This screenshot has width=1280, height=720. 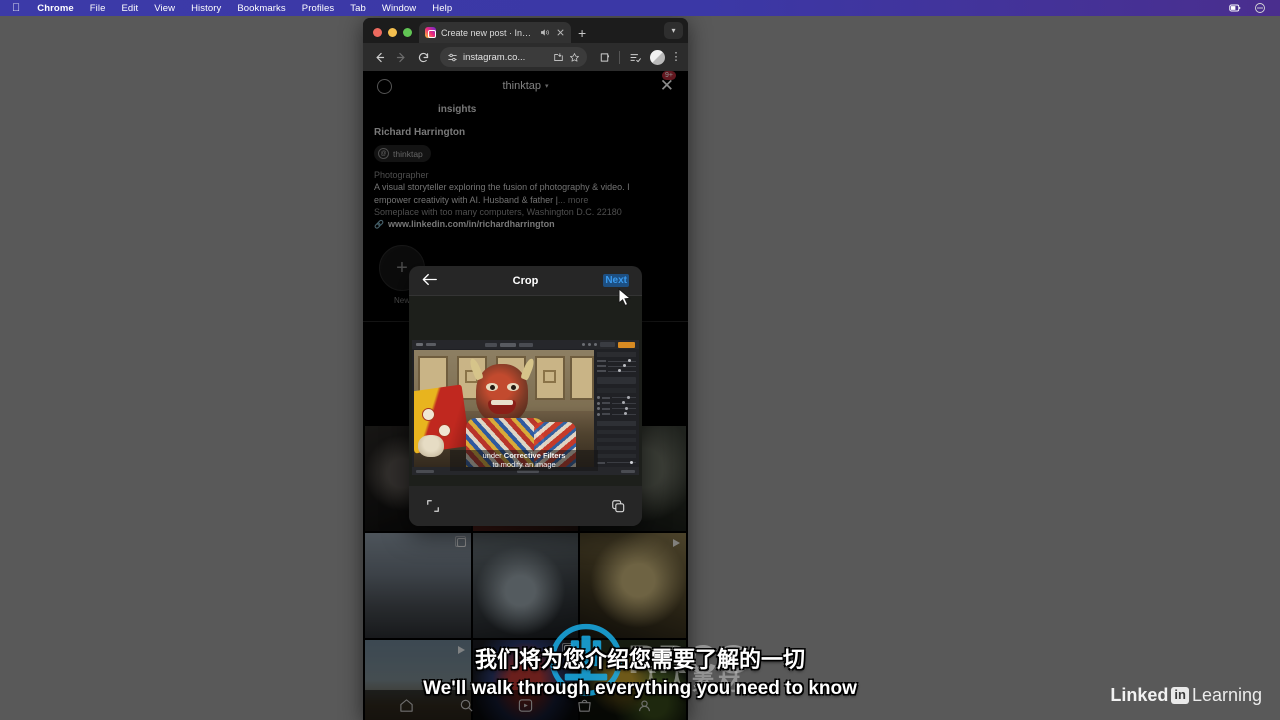 What do you see at coordinates (616, 280) in the screenshot?
I see `next-button: Next` at bounding box center [616, 280].